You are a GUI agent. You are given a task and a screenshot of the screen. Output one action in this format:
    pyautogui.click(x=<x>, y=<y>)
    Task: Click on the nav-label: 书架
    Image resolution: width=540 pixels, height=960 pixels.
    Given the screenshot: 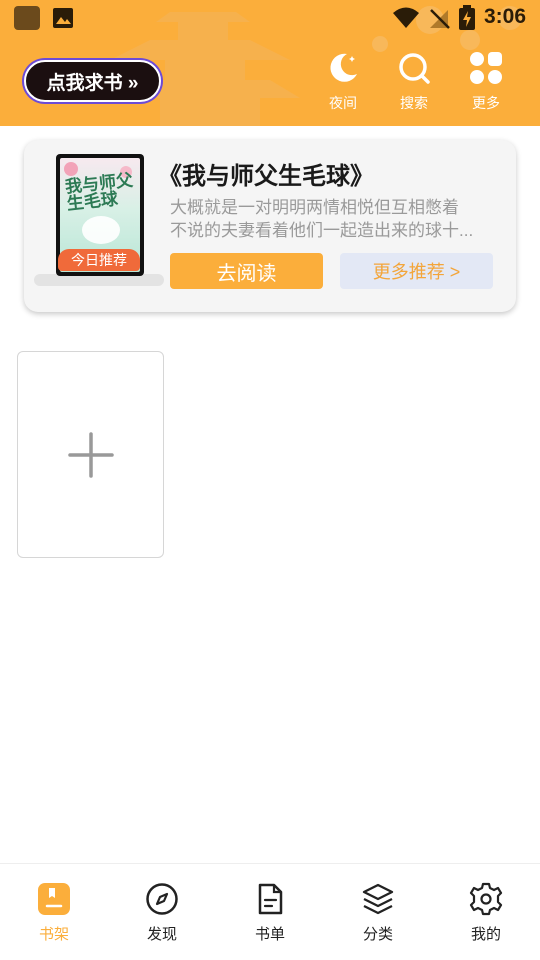 What is the action you would take?
    pyautogui.click(x=53, y=934)
    